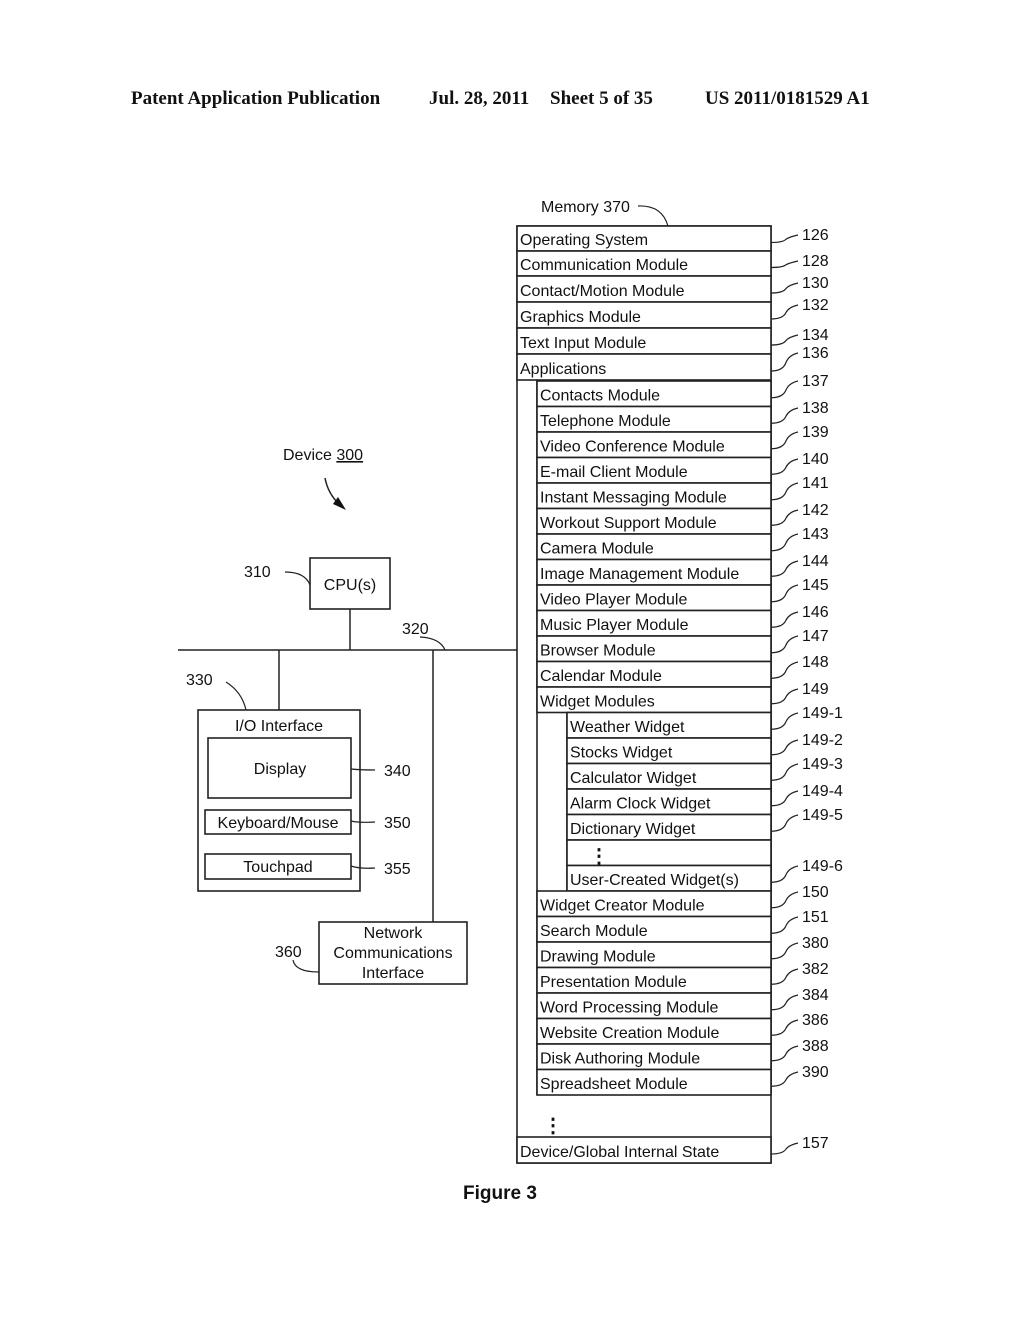 The width and height of the screenshot is (1024, 1320). Describe the element at coordinates (604, 265) in the screenshot. I see `memory-row-1-label: Communication Module` at that location.